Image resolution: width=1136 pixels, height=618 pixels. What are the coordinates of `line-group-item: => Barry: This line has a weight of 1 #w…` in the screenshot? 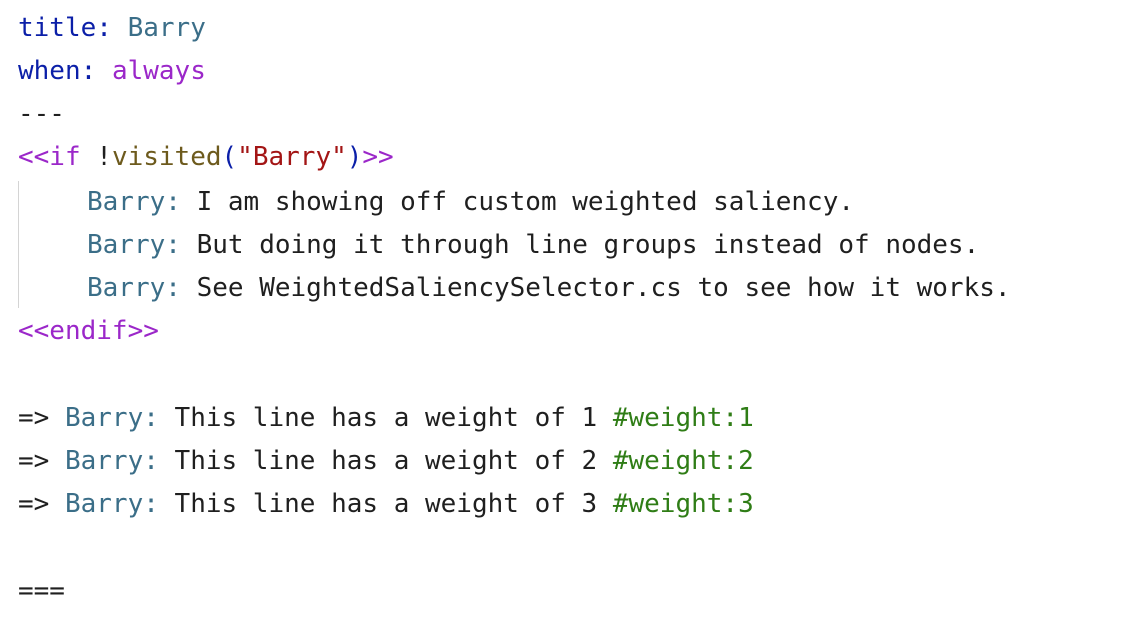 It's located at (386, 418).